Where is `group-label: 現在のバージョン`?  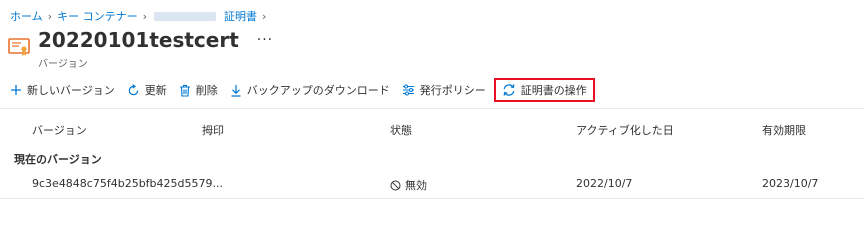 group-label: 現在のバージョン is located at coordinates (58, 159).